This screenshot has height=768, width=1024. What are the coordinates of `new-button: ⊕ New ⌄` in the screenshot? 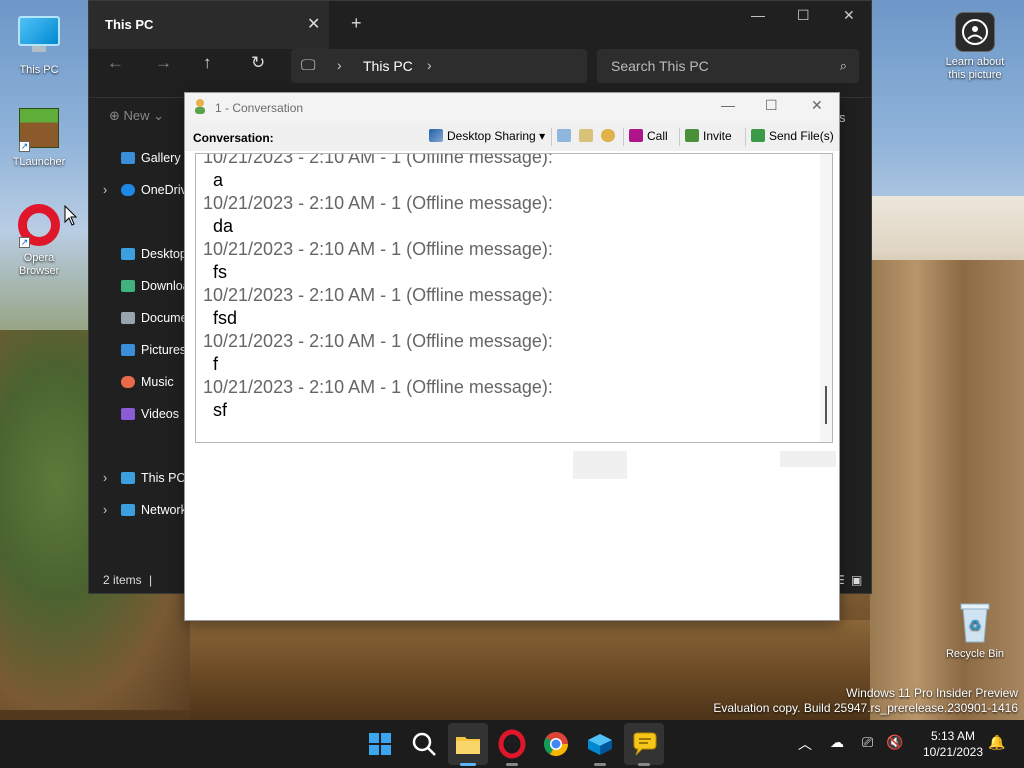 It's located at (136, 116).